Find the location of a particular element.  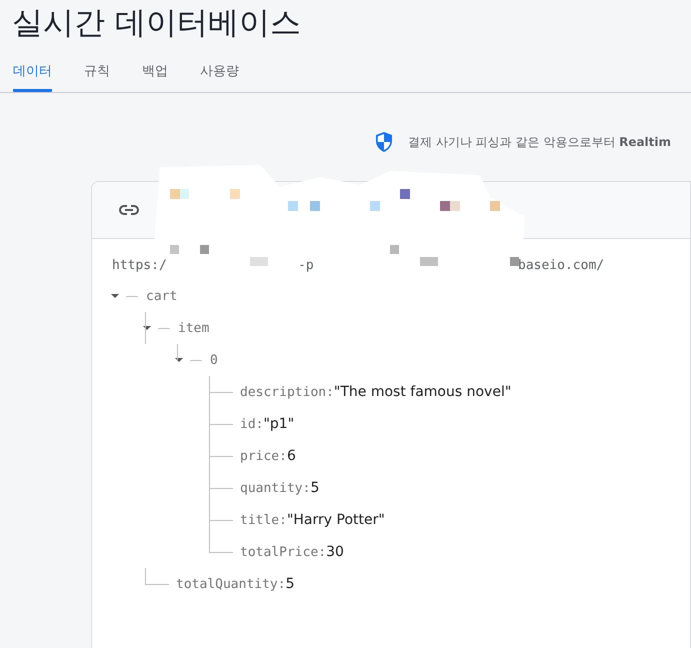

tab: 백업 is located at coordinates (155, 74).